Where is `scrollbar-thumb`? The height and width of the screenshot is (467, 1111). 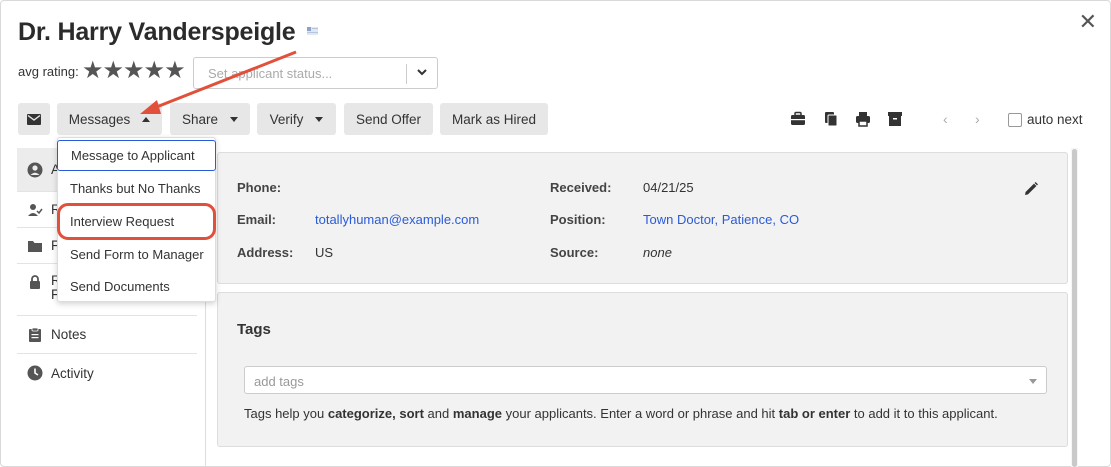 scrollbar-thumb is located at coordinates (1074, 308).